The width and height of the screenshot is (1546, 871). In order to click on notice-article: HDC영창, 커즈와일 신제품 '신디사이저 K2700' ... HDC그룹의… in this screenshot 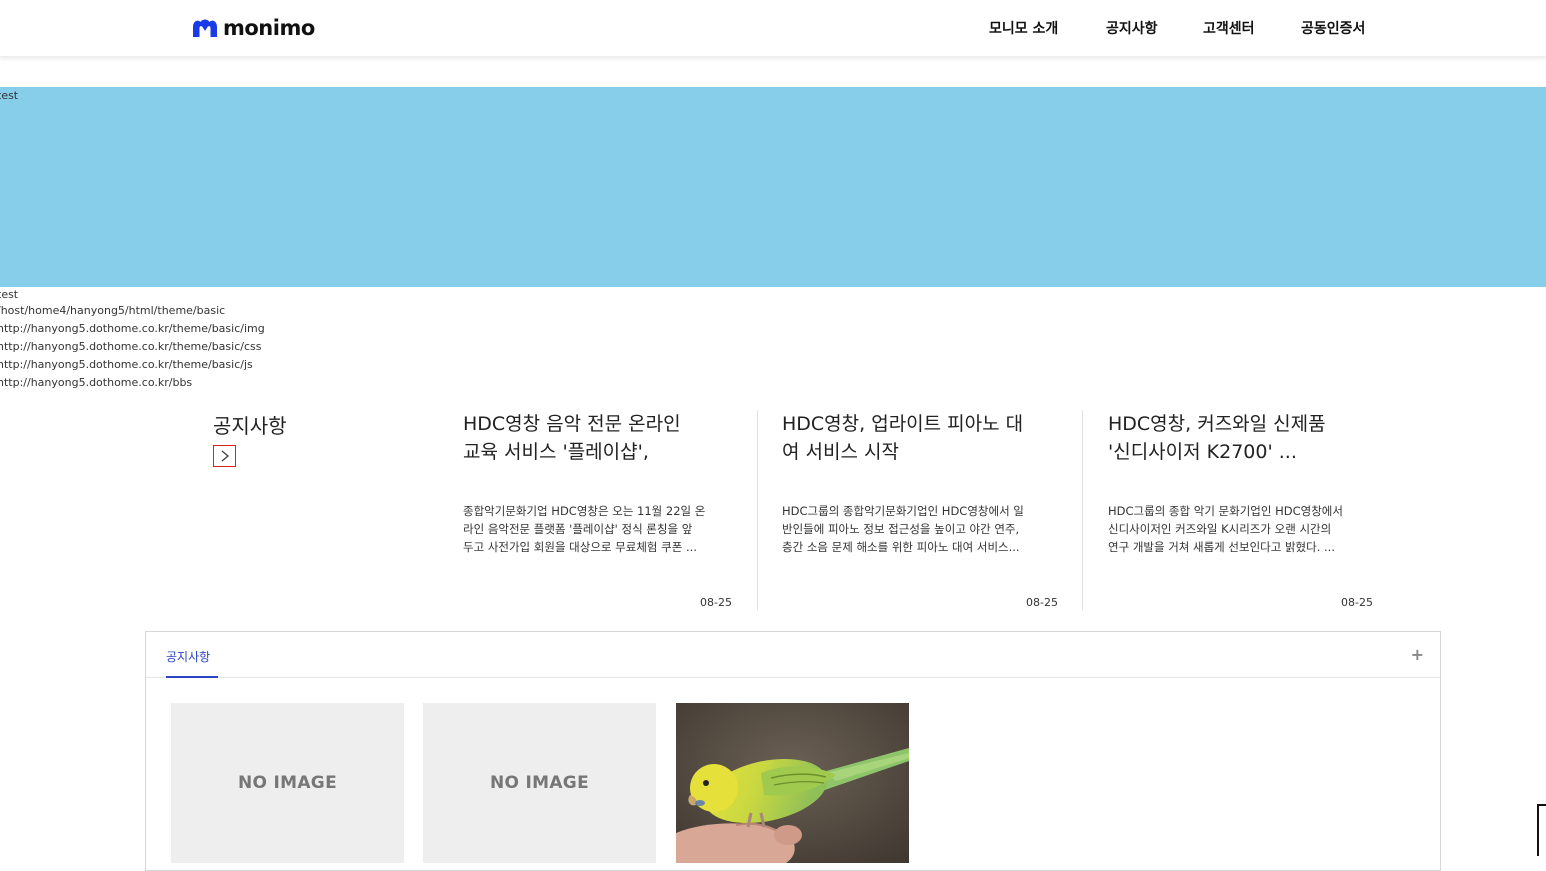, I will do `click(1232, 510)`.